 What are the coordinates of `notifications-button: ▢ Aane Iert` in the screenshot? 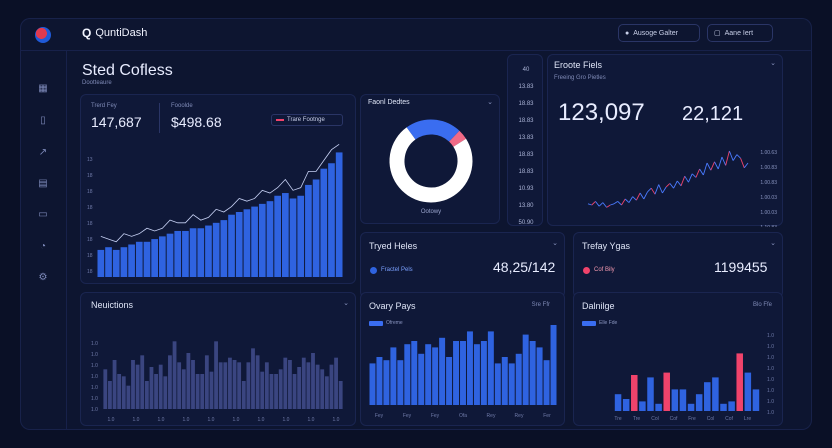 It's located at (740, 33).